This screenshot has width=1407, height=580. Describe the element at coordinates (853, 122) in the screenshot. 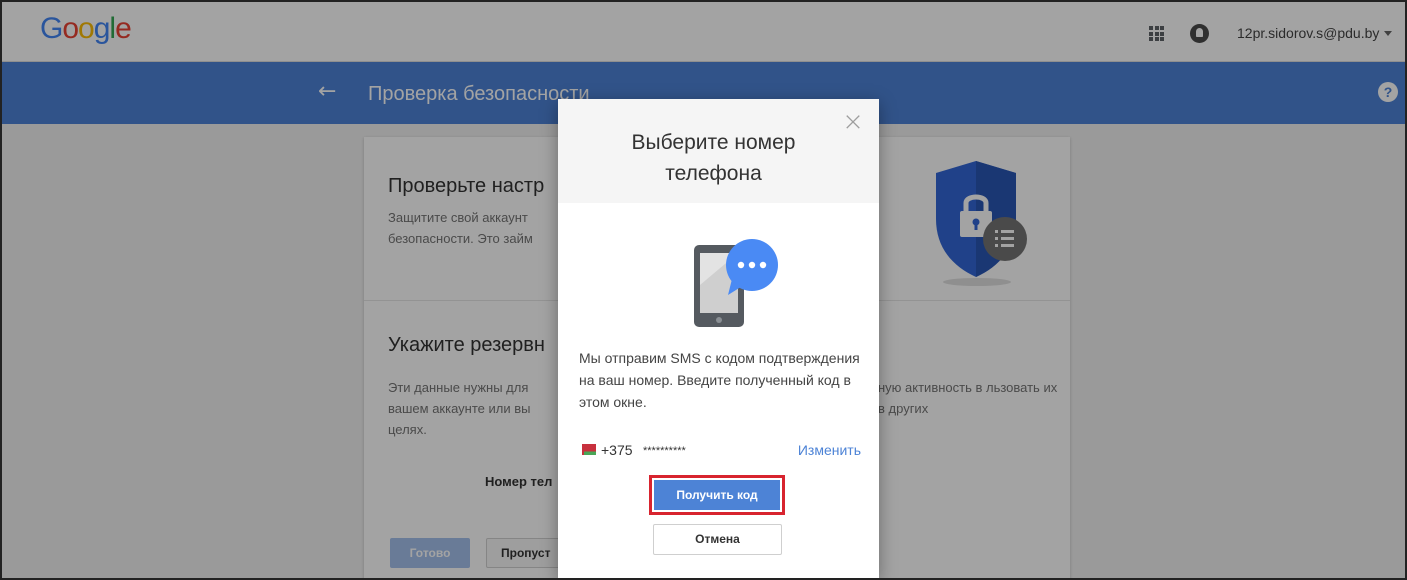

I see `close-icon: ×` at that location.